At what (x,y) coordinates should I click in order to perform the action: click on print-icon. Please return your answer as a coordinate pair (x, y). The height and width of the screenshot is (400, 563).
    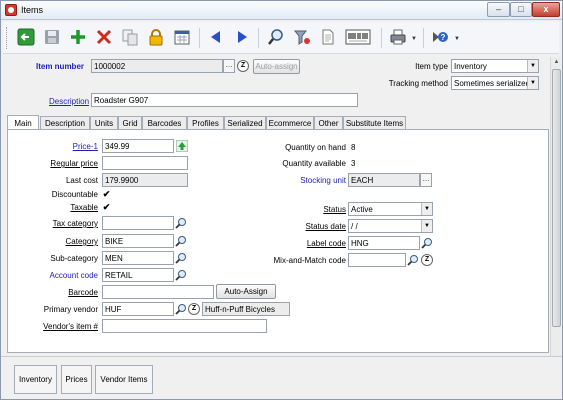
    Looking at the image, I should click on (398, 37).